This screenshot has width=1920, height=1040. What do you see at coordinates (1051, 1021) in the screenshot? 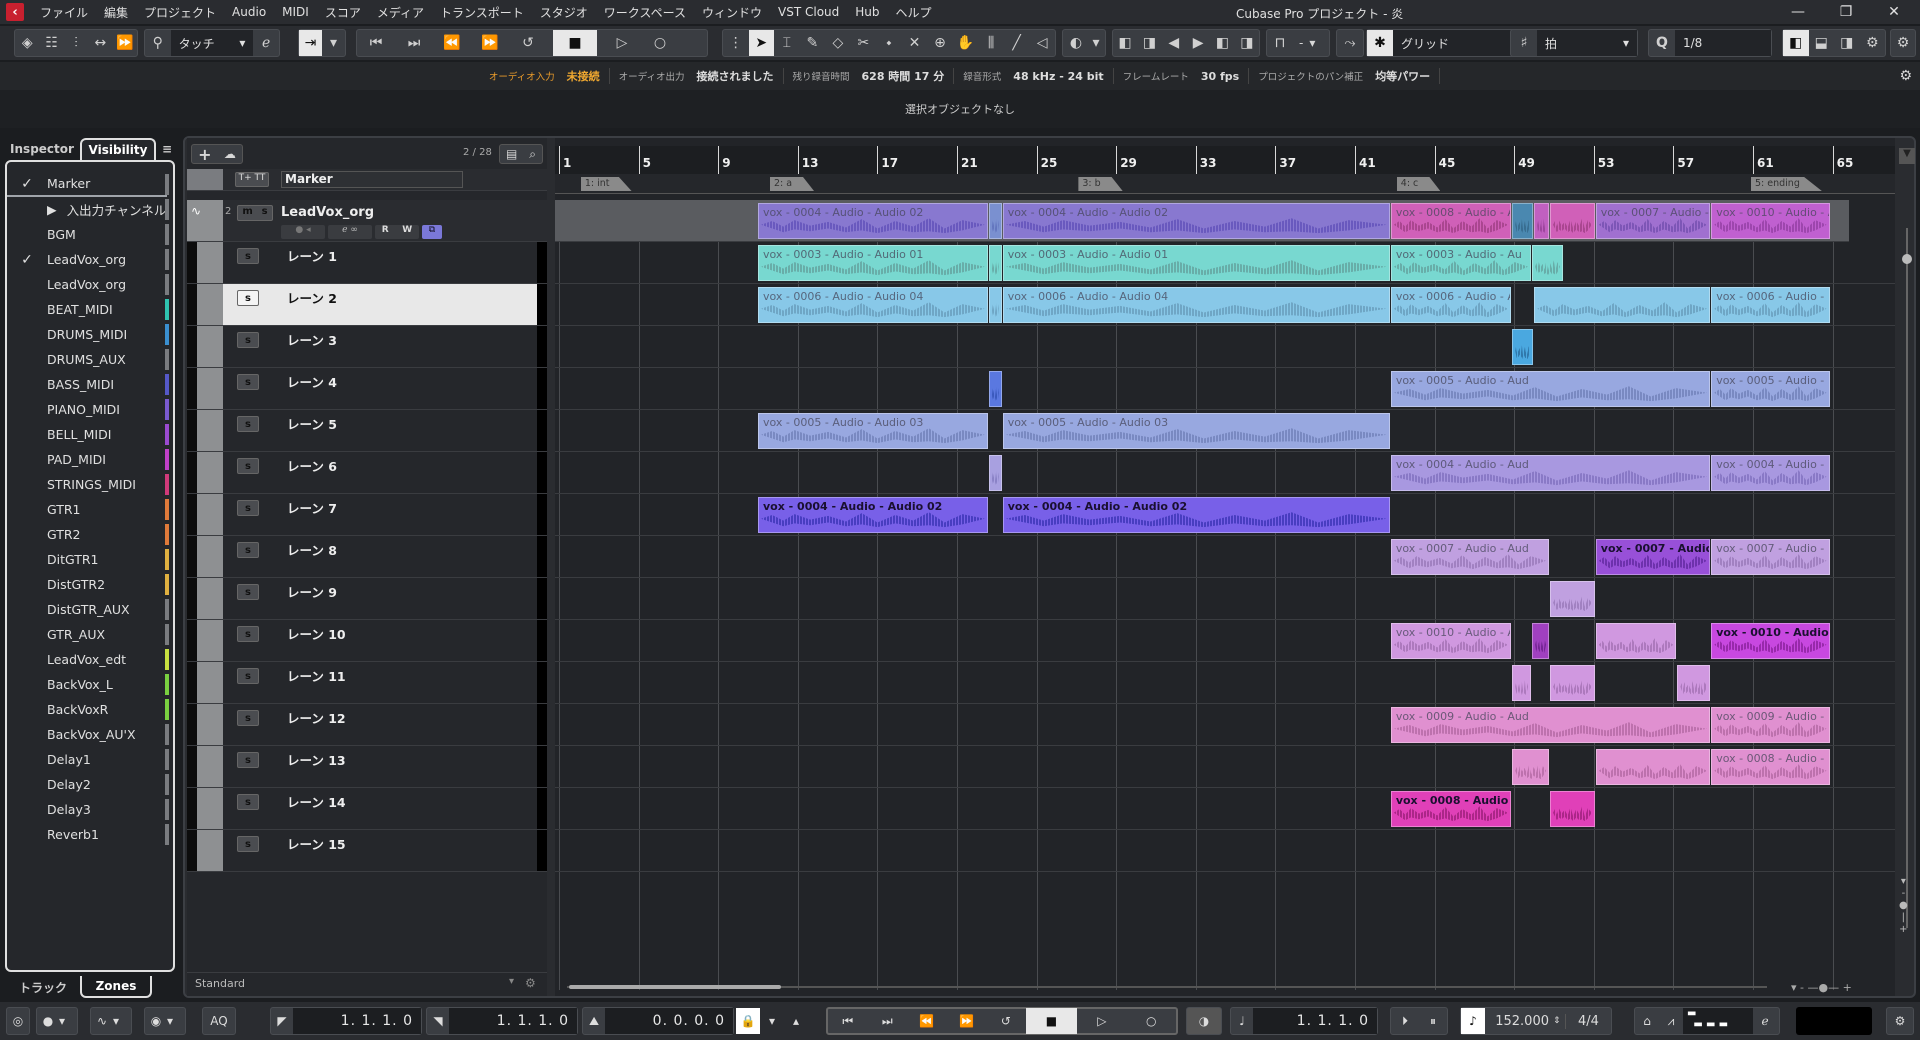
I see `stop-icon: ■` at bounding box center [1051, 1021].